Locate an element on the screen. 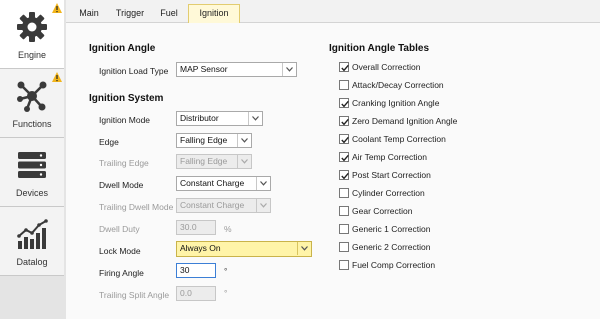 The width and height of the screenshot is (600, 319). lock-mode-value: Always On is located at coordinates (200, 248).